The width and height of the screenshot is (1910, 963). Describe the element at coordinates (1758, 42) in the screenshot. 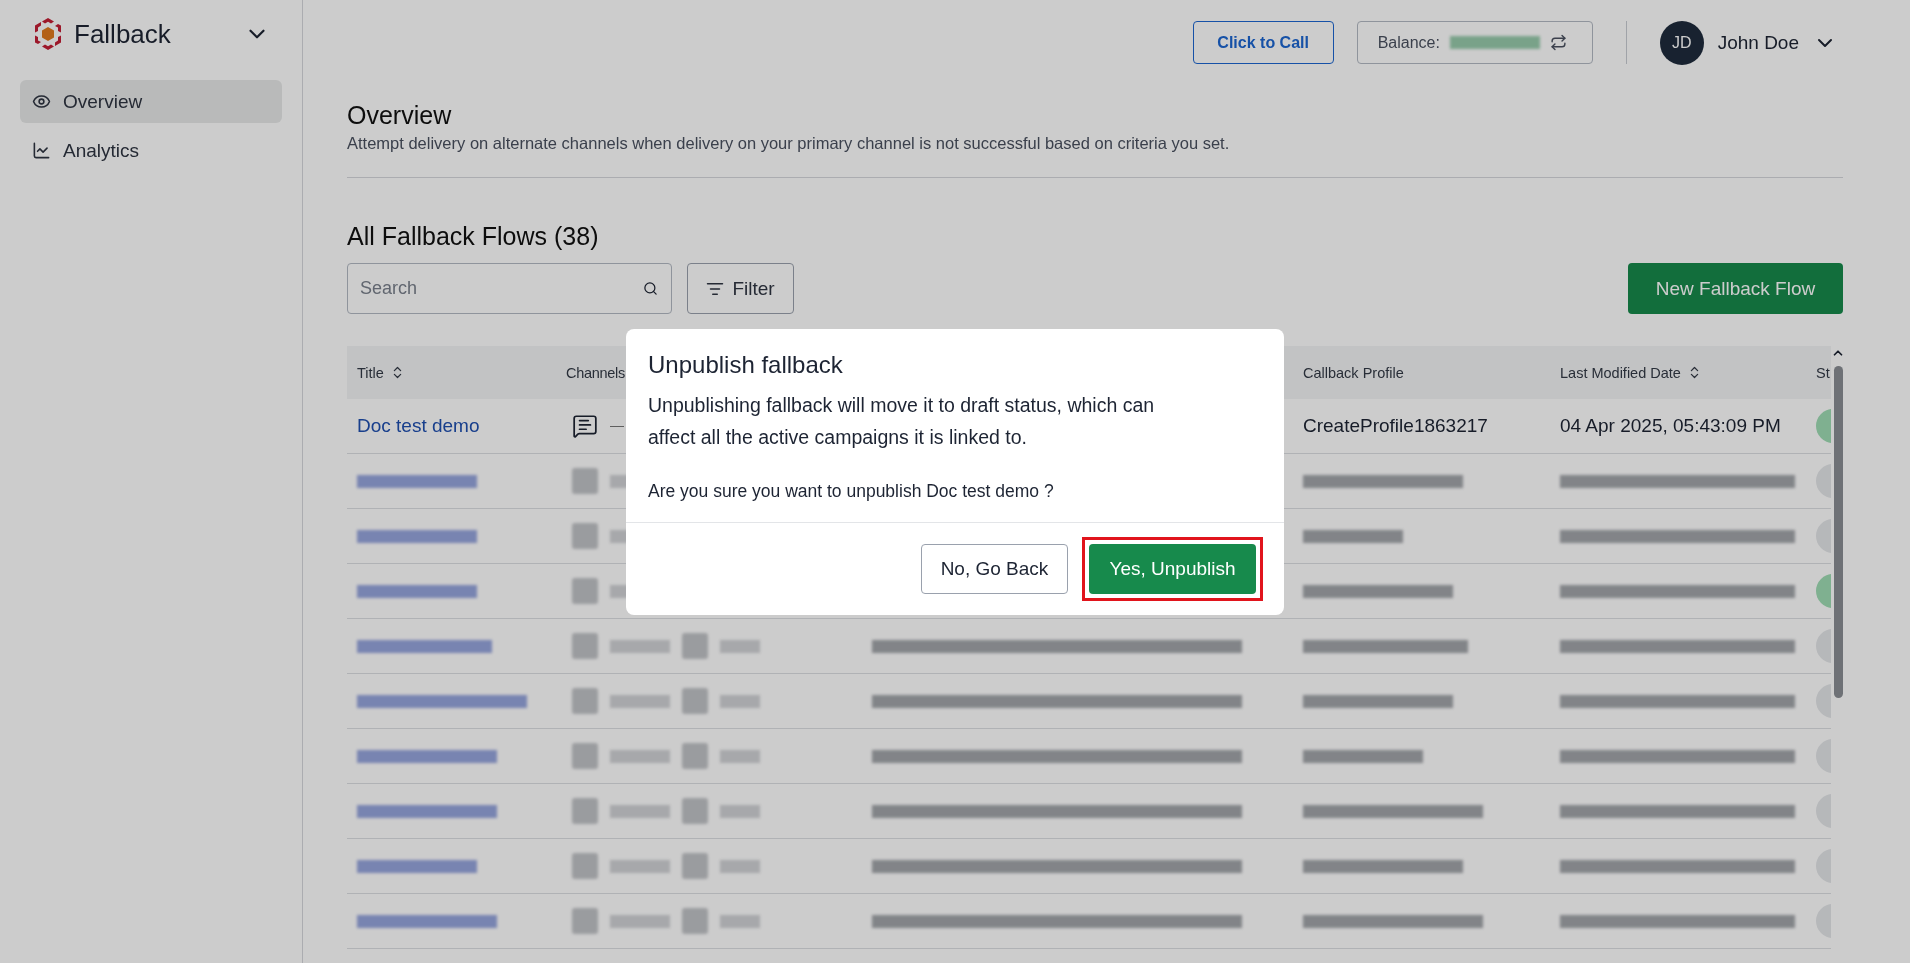

I see `user-name: John Doe` at that location.